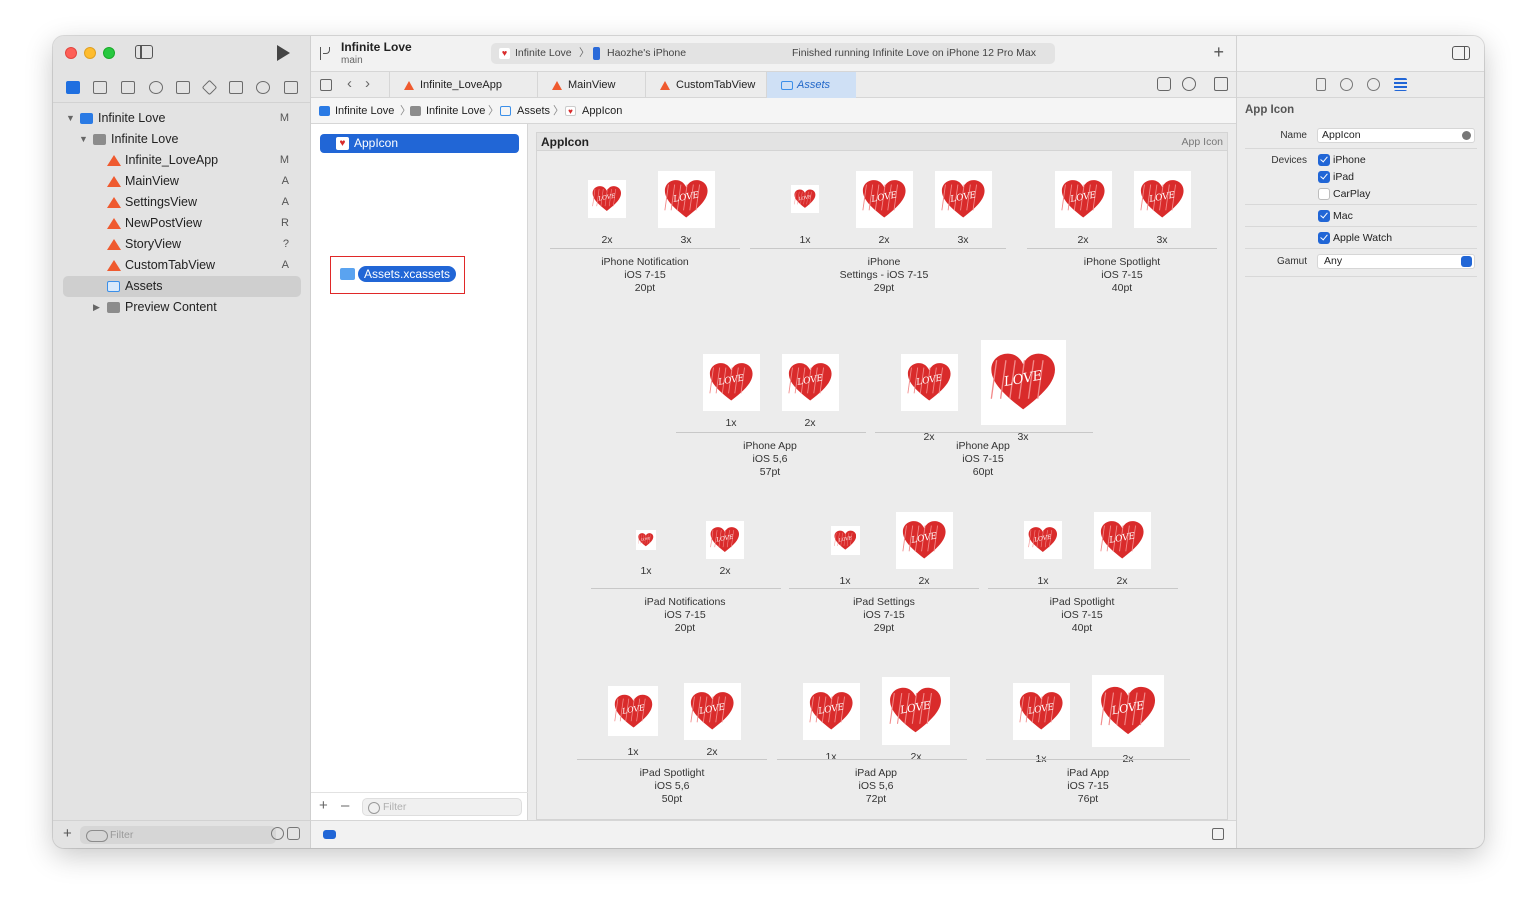 Image resolution: width=1536 pixels, height=918 pixels. Describe the element at coordinates (1221, 84) in the screenshot. I see `add-editor-icon` at that location.